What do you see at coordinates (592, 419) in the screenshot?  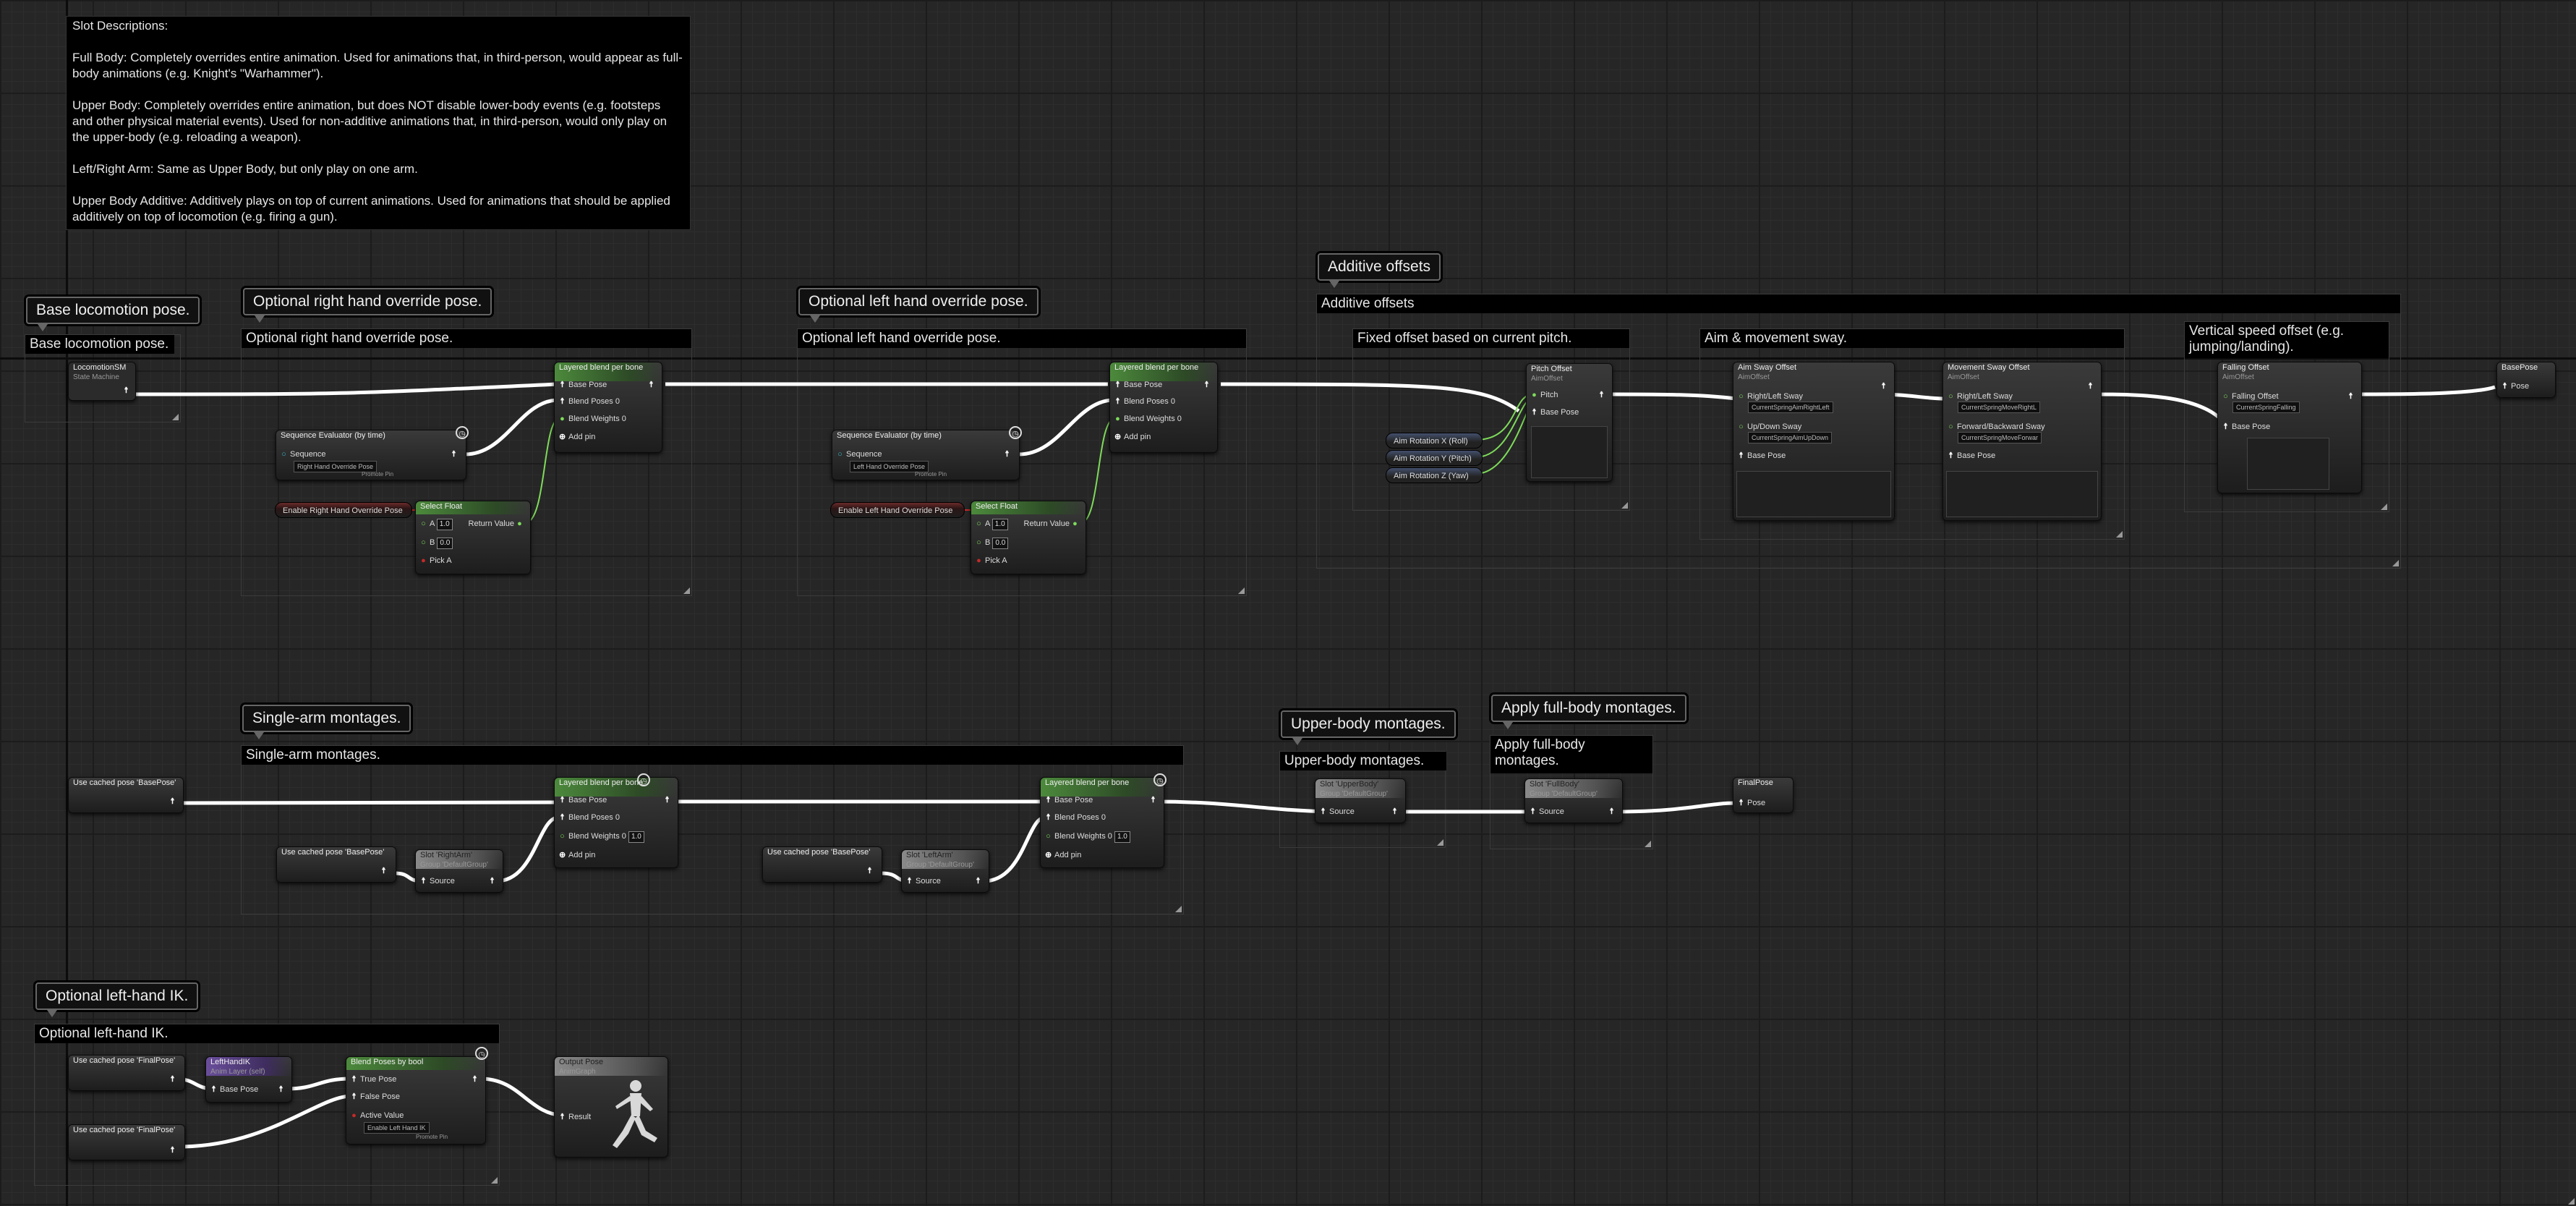 I see `blend-weights-pin: ● Blend Weights 0` at bounding box center [592, 419].